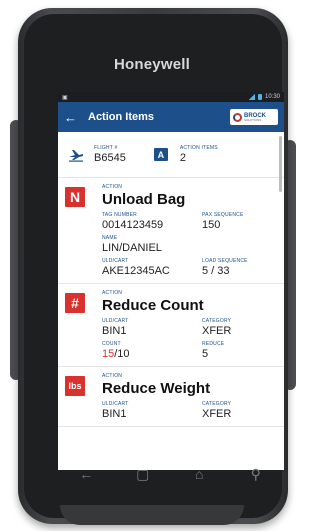 The width and height of the screenshot is (320, 531). I want to click on field-value: 5 / 33, so click(216, 271).